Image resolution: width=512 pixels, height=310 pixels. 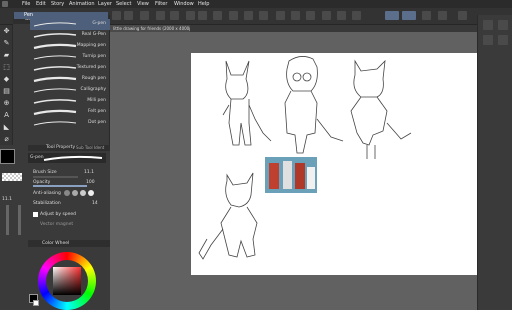 What do you see at coordinates (392, 15) in the screenshot?
I see `snap-special-ruler-icon` at bounding box center [392, 15].